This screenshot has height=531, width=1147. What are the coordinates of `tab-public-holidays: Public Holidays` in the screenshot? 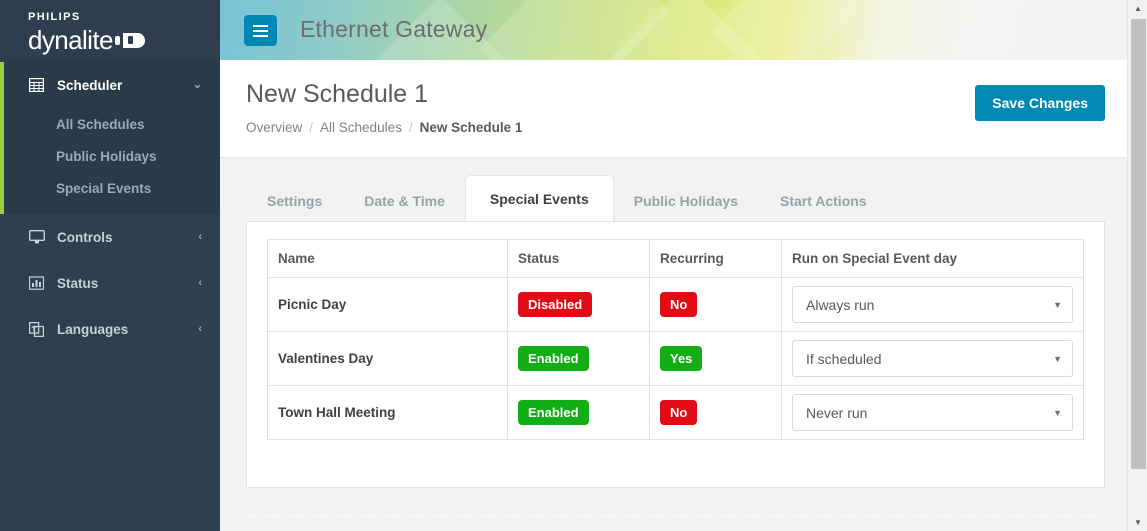 It's located at (686, 200).